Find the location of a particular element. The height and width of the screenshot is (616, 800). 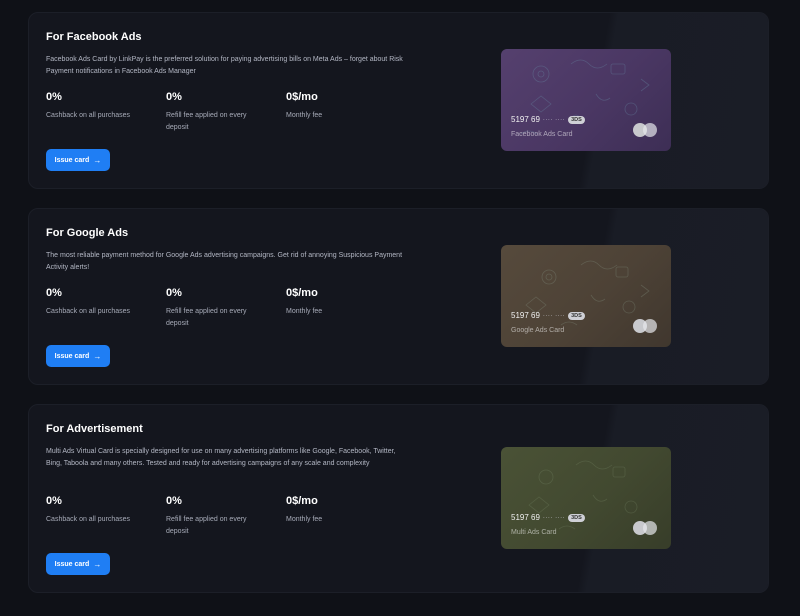

card-name: Google Ads Card is located at coordinates (538, 330).